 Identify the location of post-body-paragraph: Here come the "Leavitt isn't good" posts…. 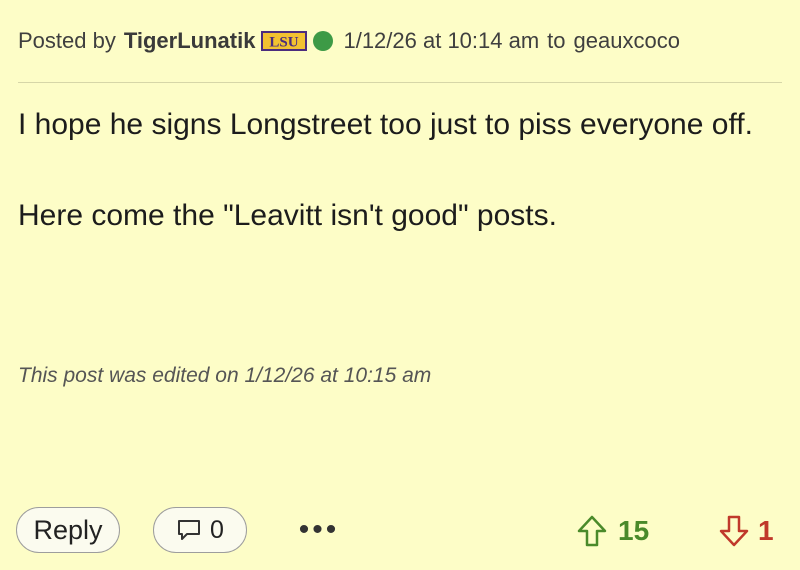
(287, 215).